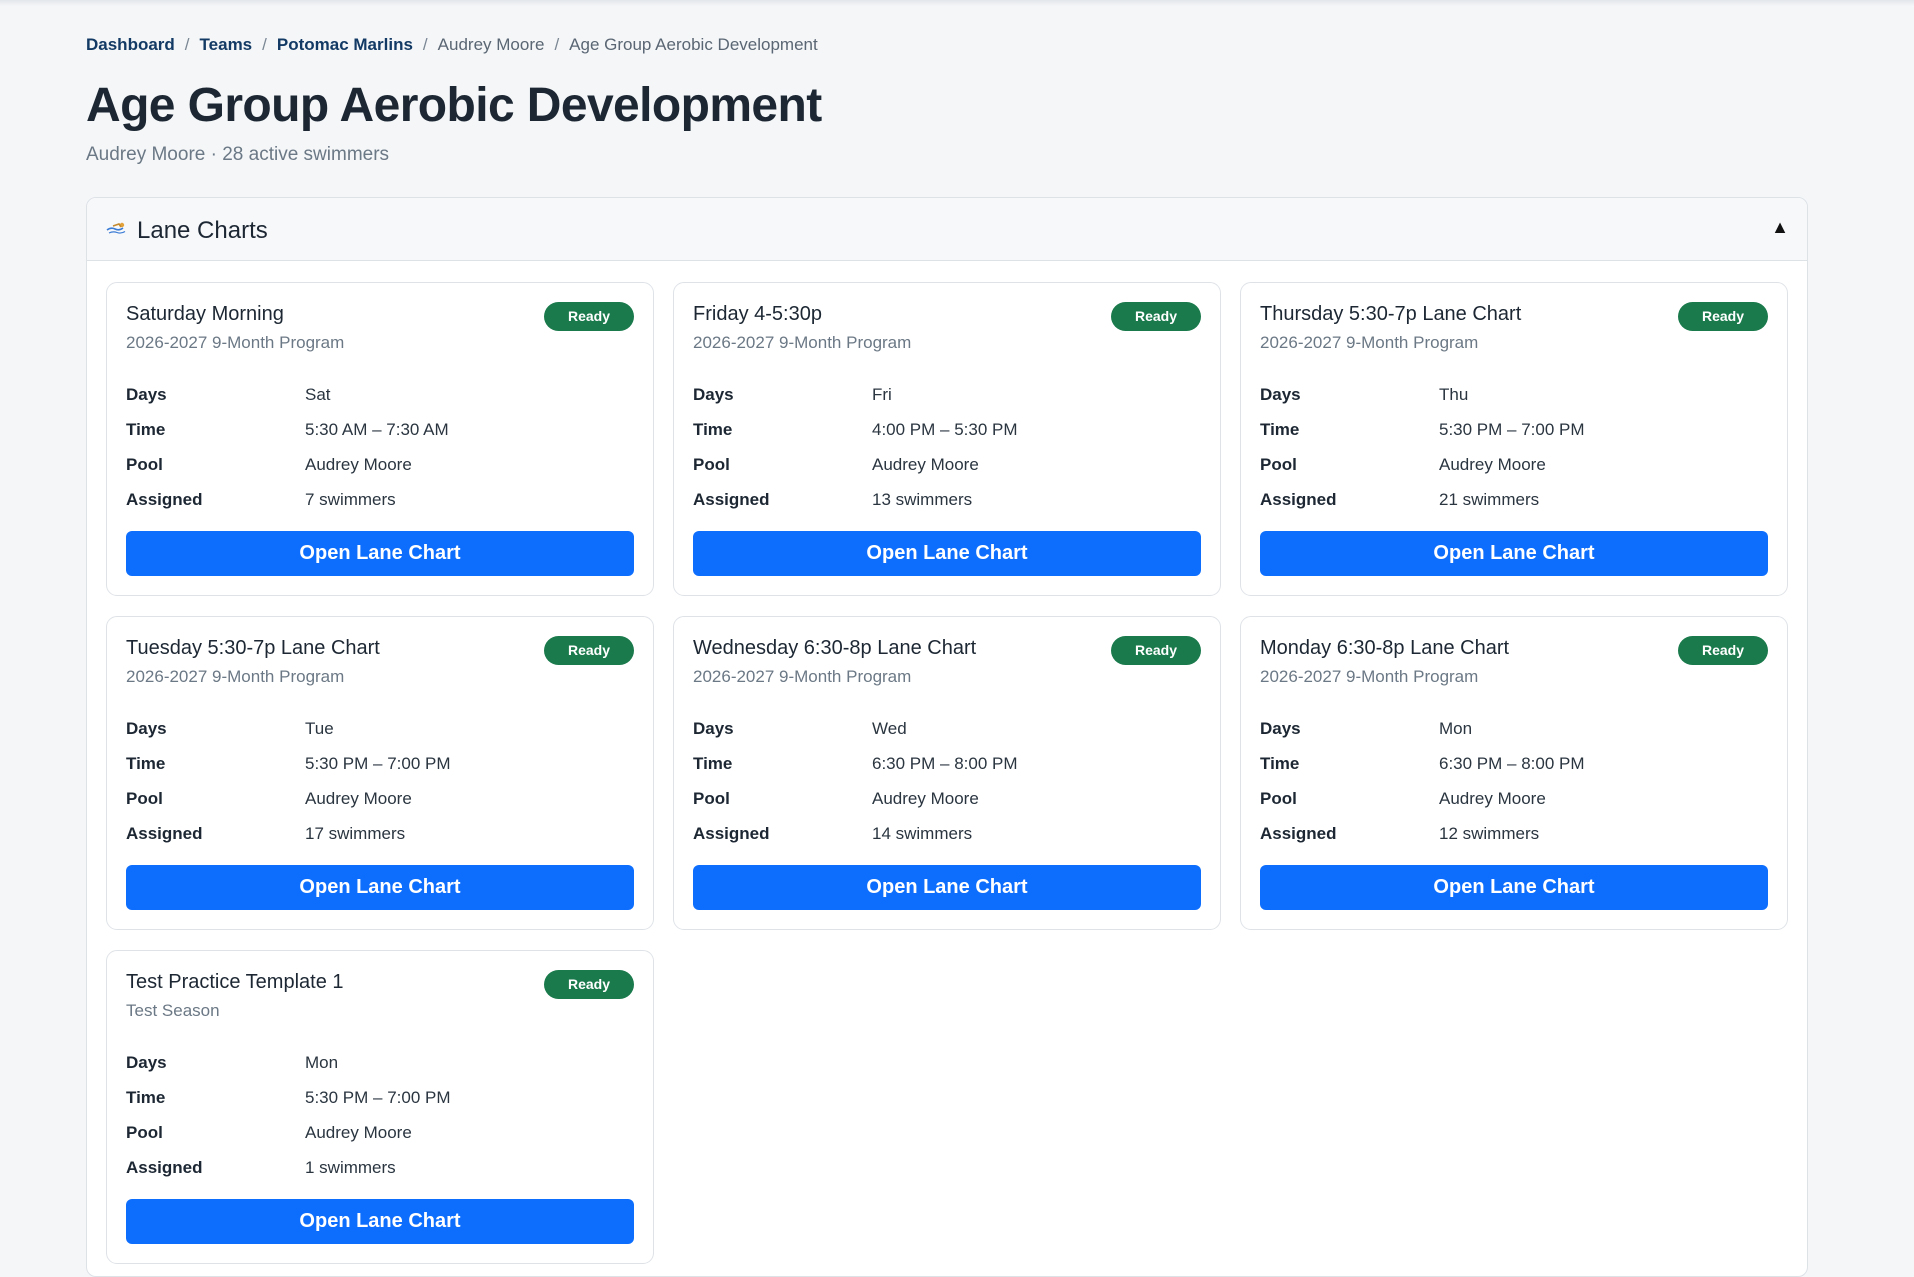 The image size is (1914, 1277). I want to click on panel-header: Lane Charts ▲, so click(947, 229).